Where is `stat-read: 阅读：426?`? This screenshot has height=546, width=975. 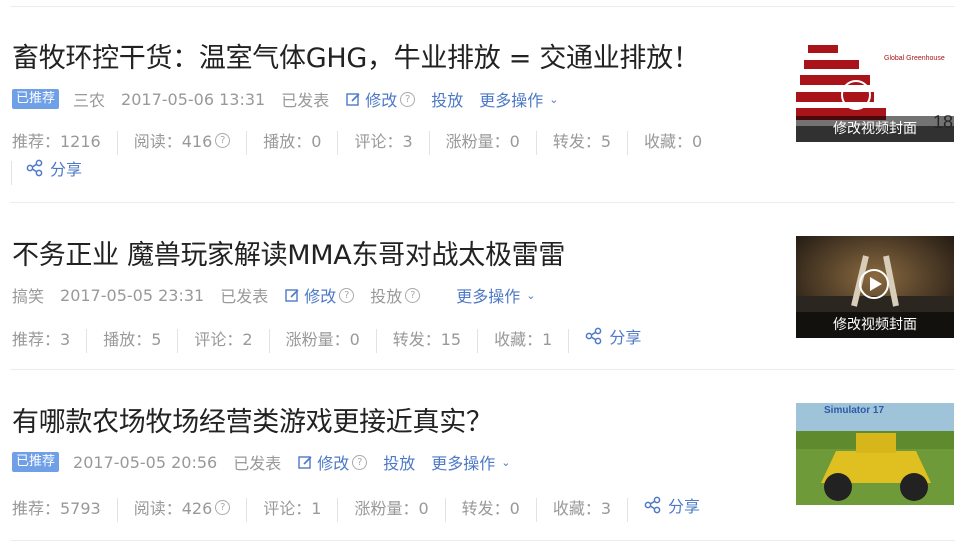 stat-read: 阅读：426? is located at coordinates (182, 507).